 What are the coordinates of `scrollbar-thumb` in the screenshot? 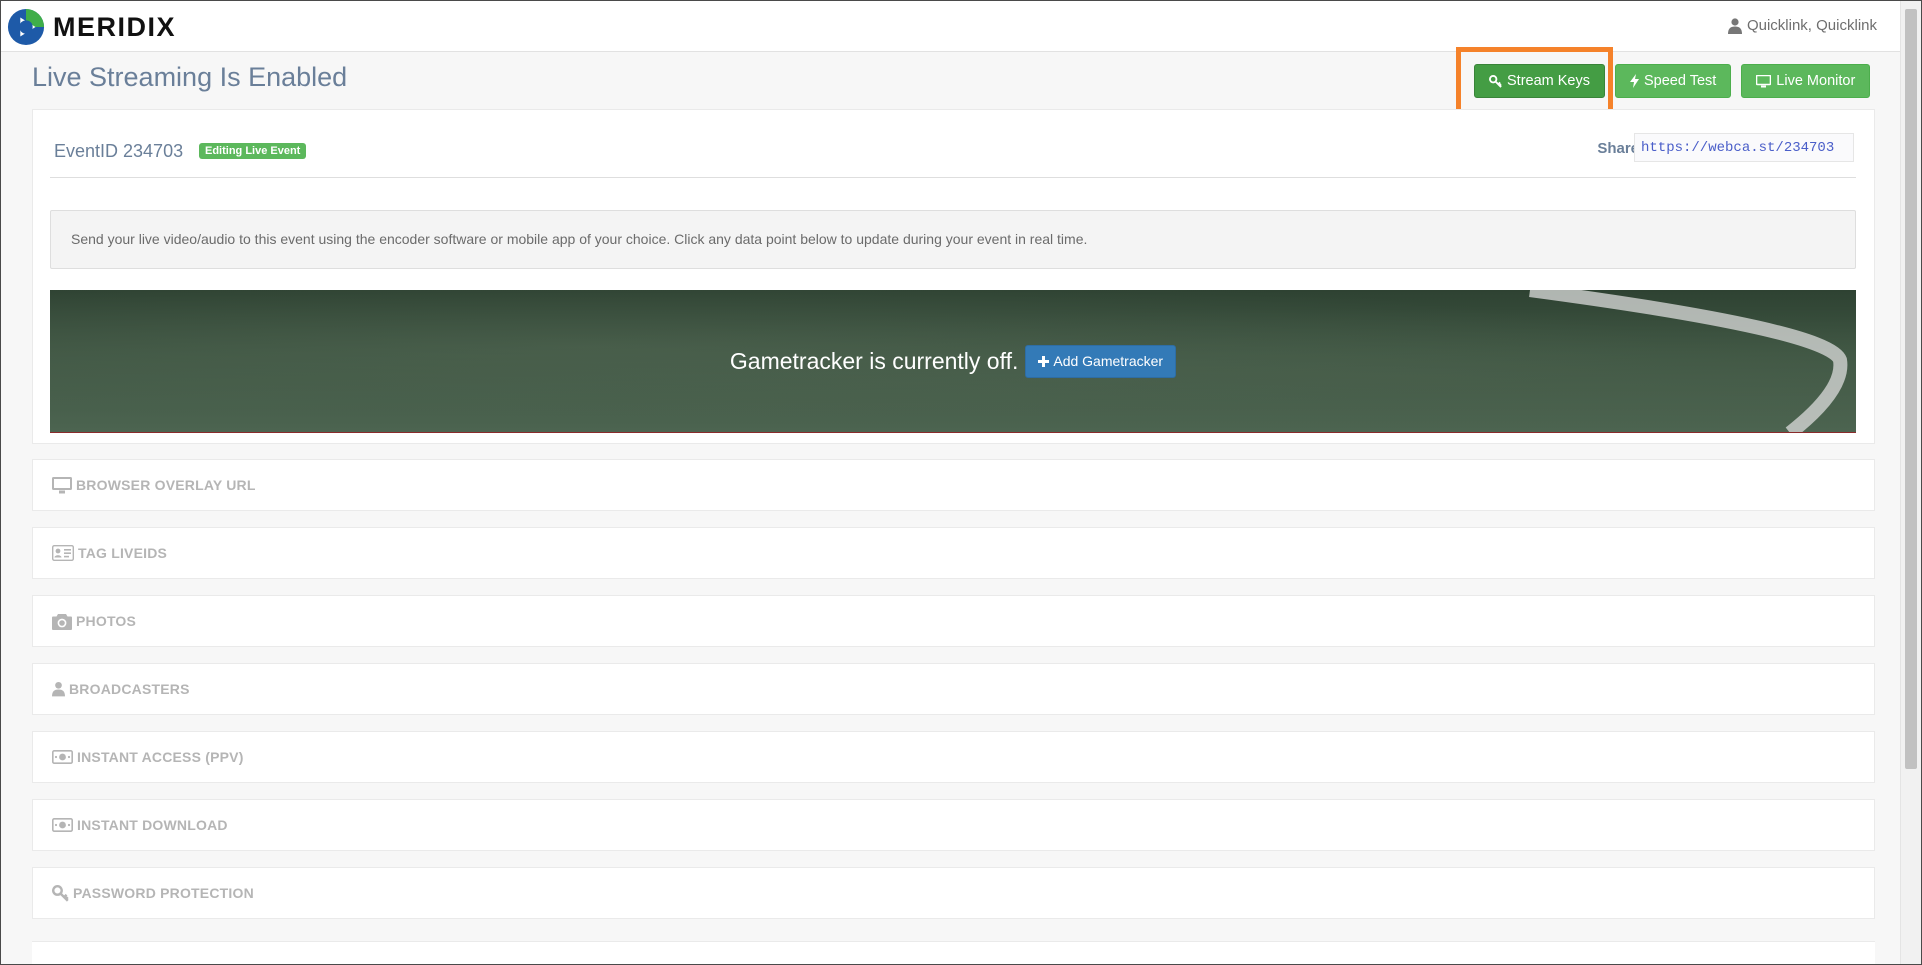 It's located at (1911, 389).